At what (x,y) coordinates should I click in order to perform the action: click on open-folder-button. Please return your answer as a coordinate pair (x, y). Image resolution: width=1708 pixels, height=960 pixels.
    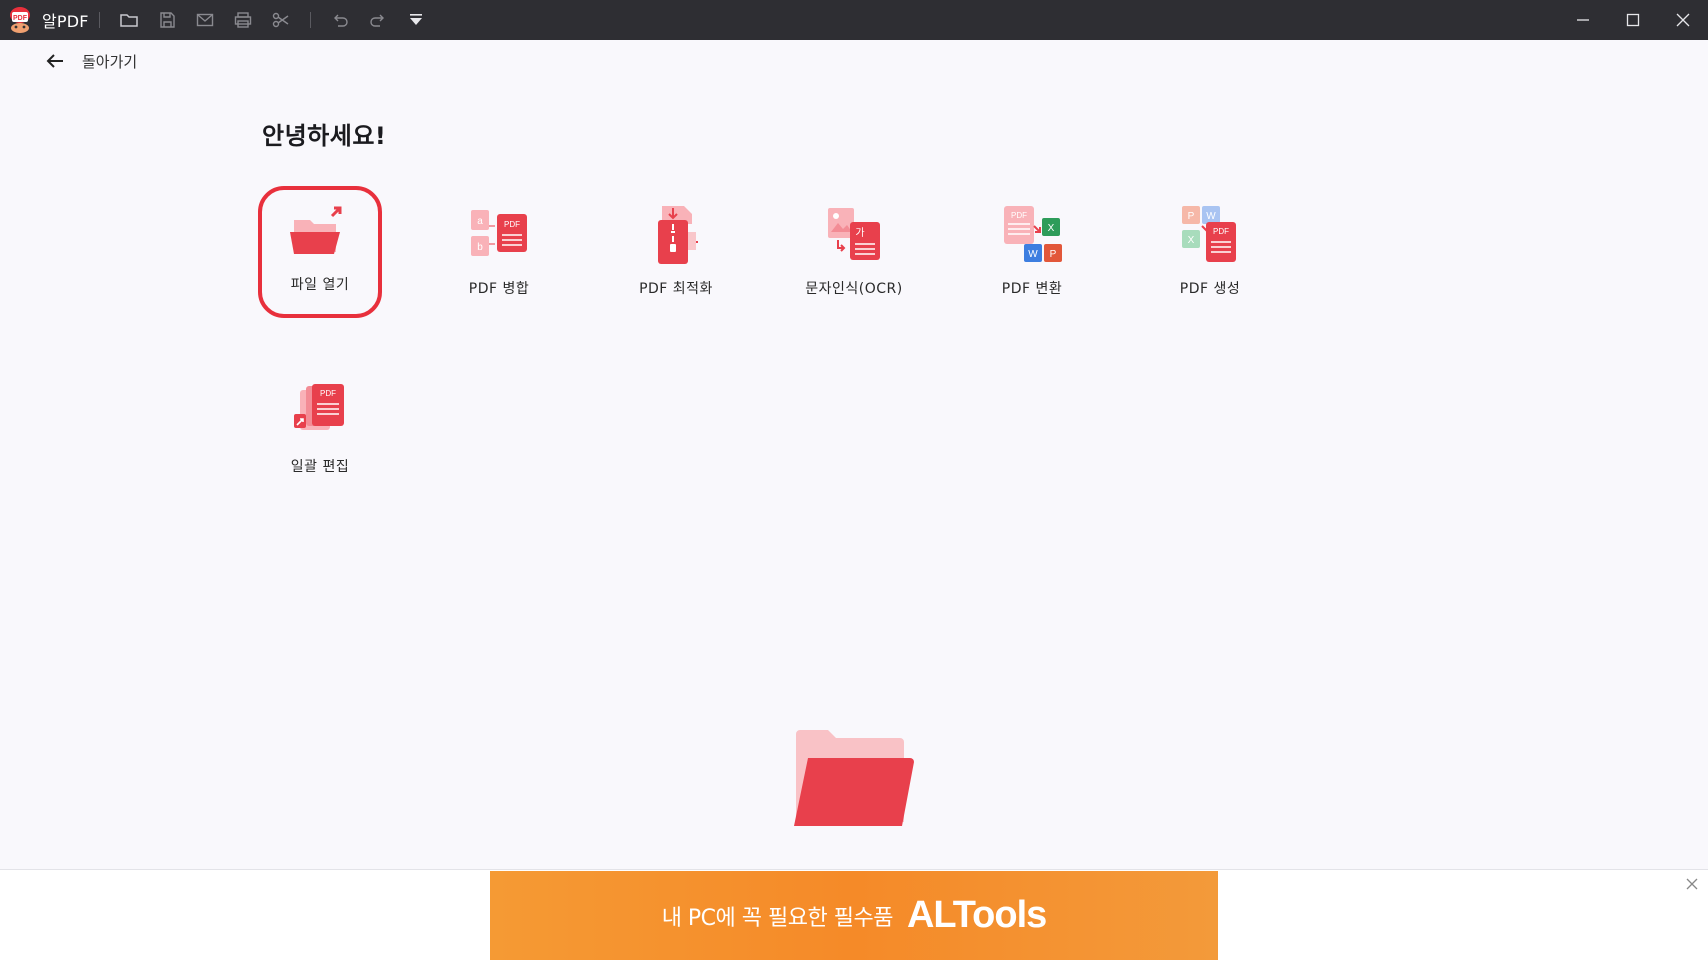
    Looking at the image, I should click on (129, 20).